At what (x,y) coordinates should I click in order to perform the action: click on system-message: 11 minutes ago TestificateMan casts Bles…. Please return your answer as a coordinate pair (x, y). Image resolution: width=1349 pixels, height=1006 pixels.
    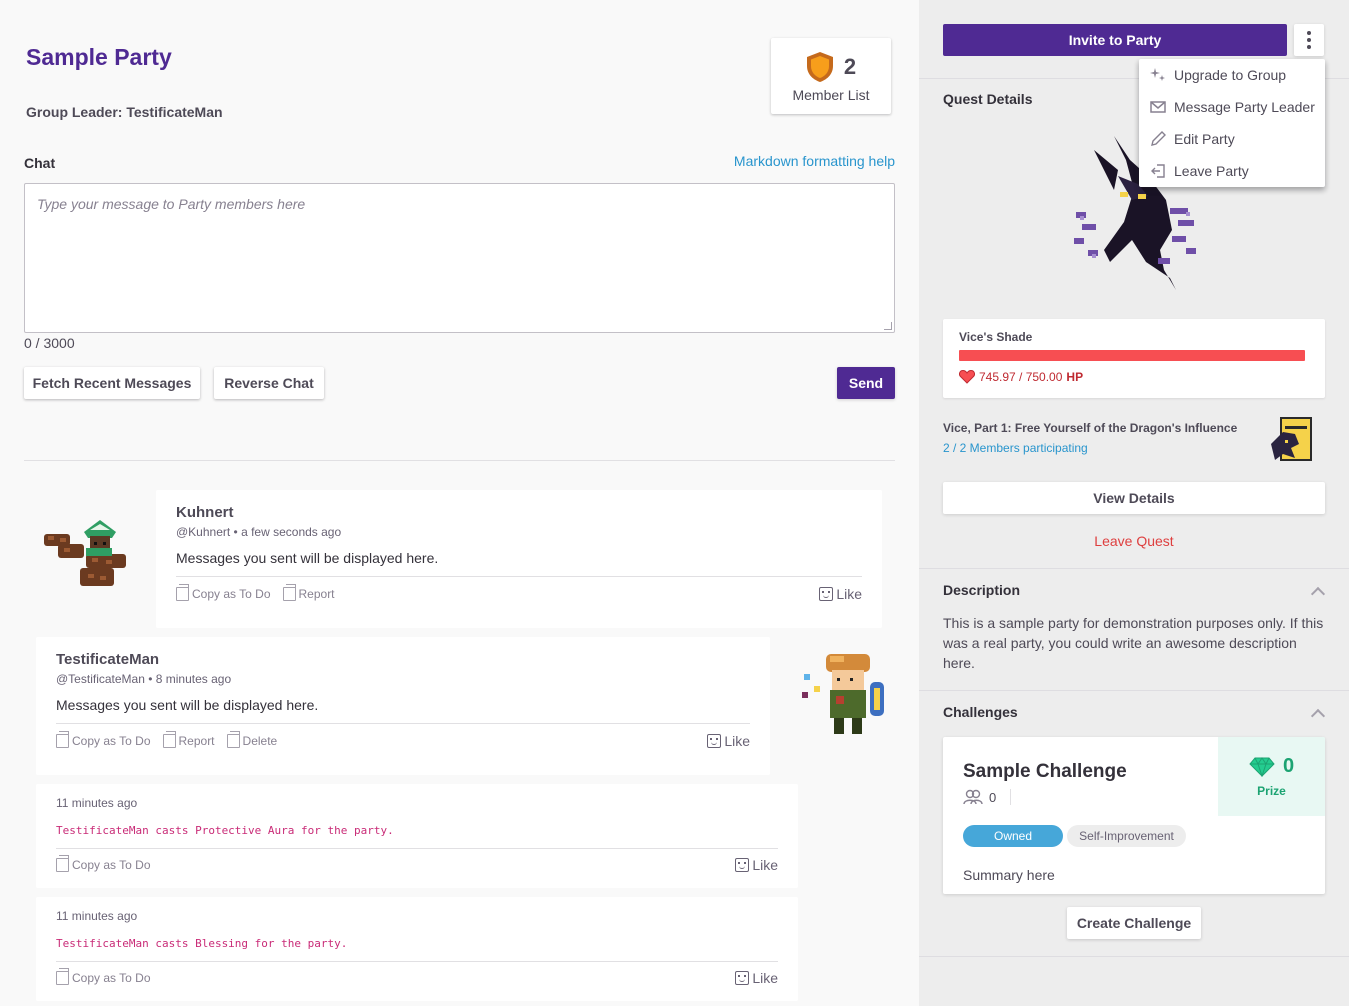
    Looking at the image, I should click on (417, 949).